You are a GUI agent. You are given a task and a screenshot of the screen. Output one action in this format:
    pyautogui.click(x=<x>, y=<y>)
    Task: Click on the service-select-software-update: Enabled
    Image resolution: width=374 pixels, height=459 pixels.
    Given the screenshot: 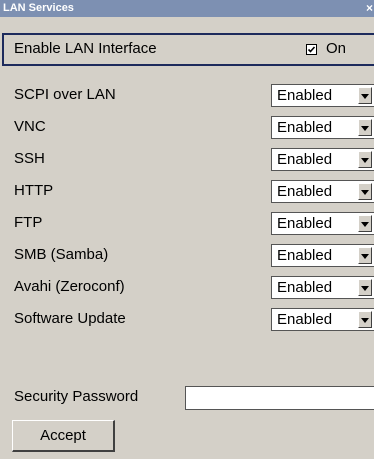 What is the action you would take?
    pyautogui.click(x=322, y=319)
    